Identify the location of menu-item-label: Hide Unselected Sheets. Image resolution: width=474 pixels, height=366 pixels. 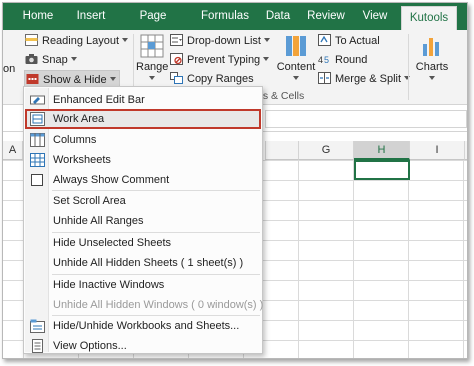
(112, 243).